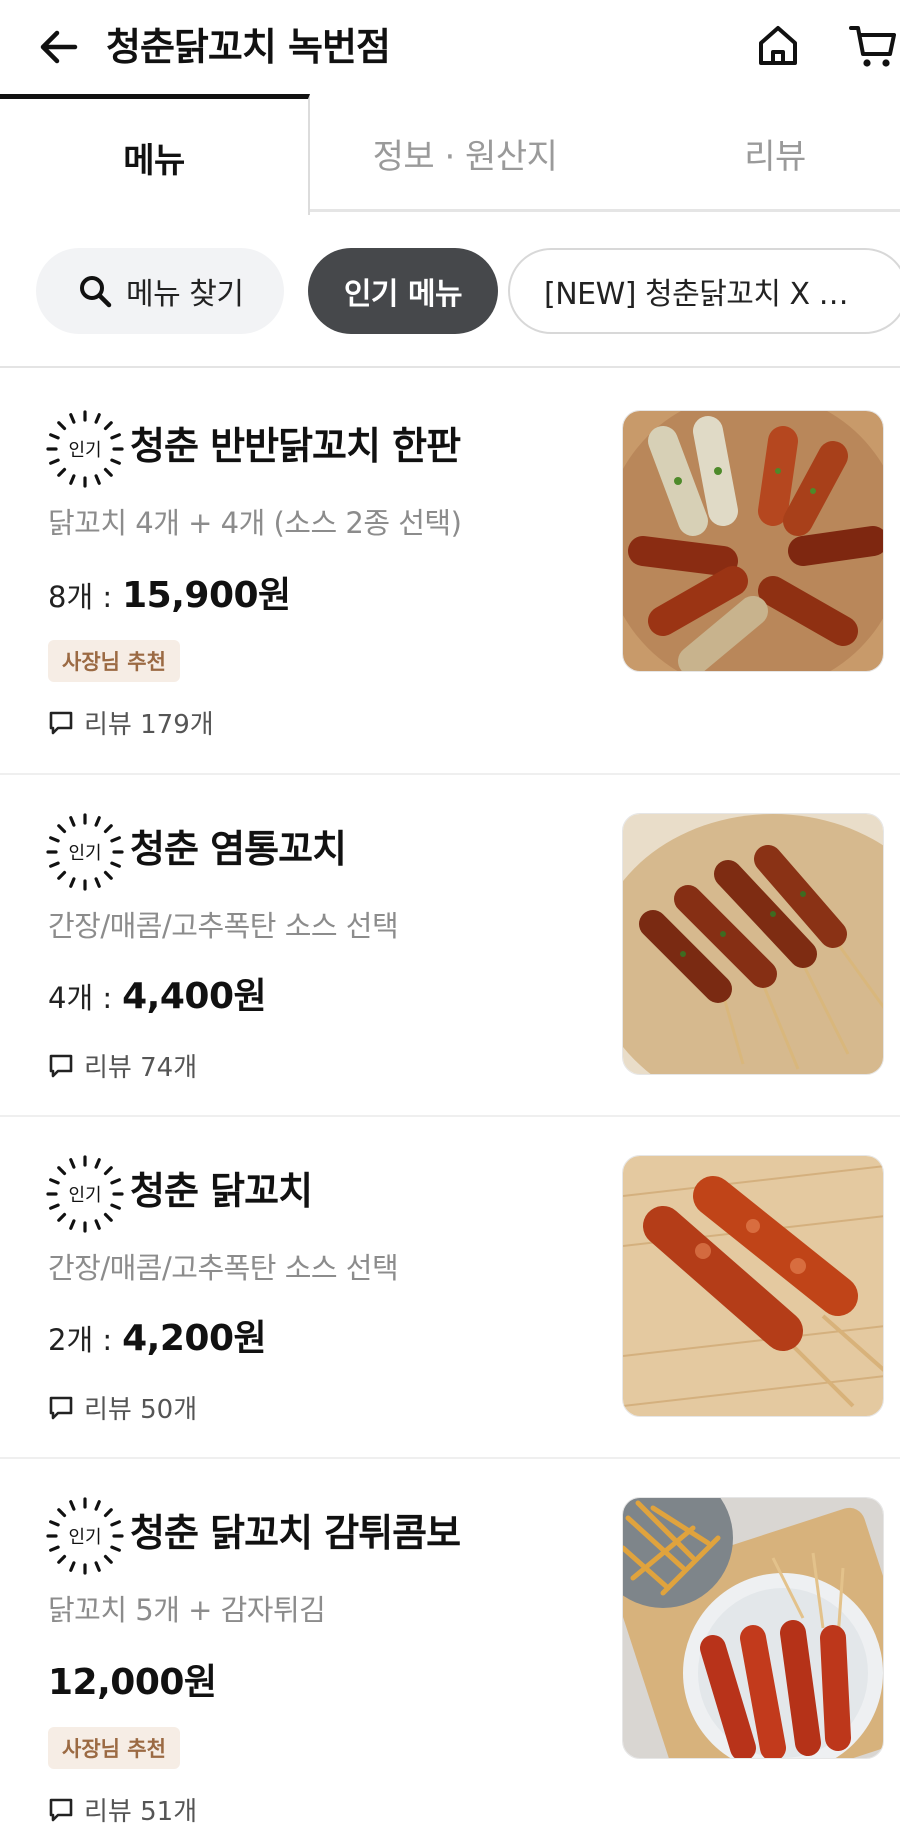  I want to click on review-count: 리뷰 179개, so click(149, 725).